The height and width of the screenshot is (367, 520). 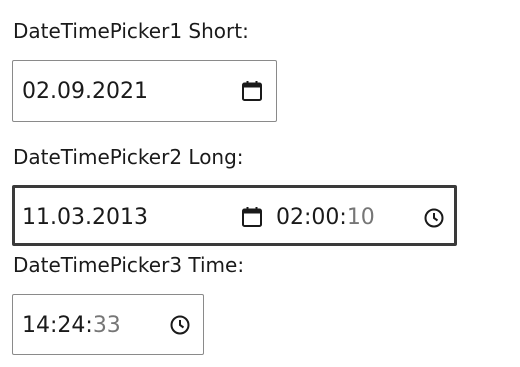 I want to click on picker1-label: DateTimePicker1 Short:, so click(x=131, y=31).